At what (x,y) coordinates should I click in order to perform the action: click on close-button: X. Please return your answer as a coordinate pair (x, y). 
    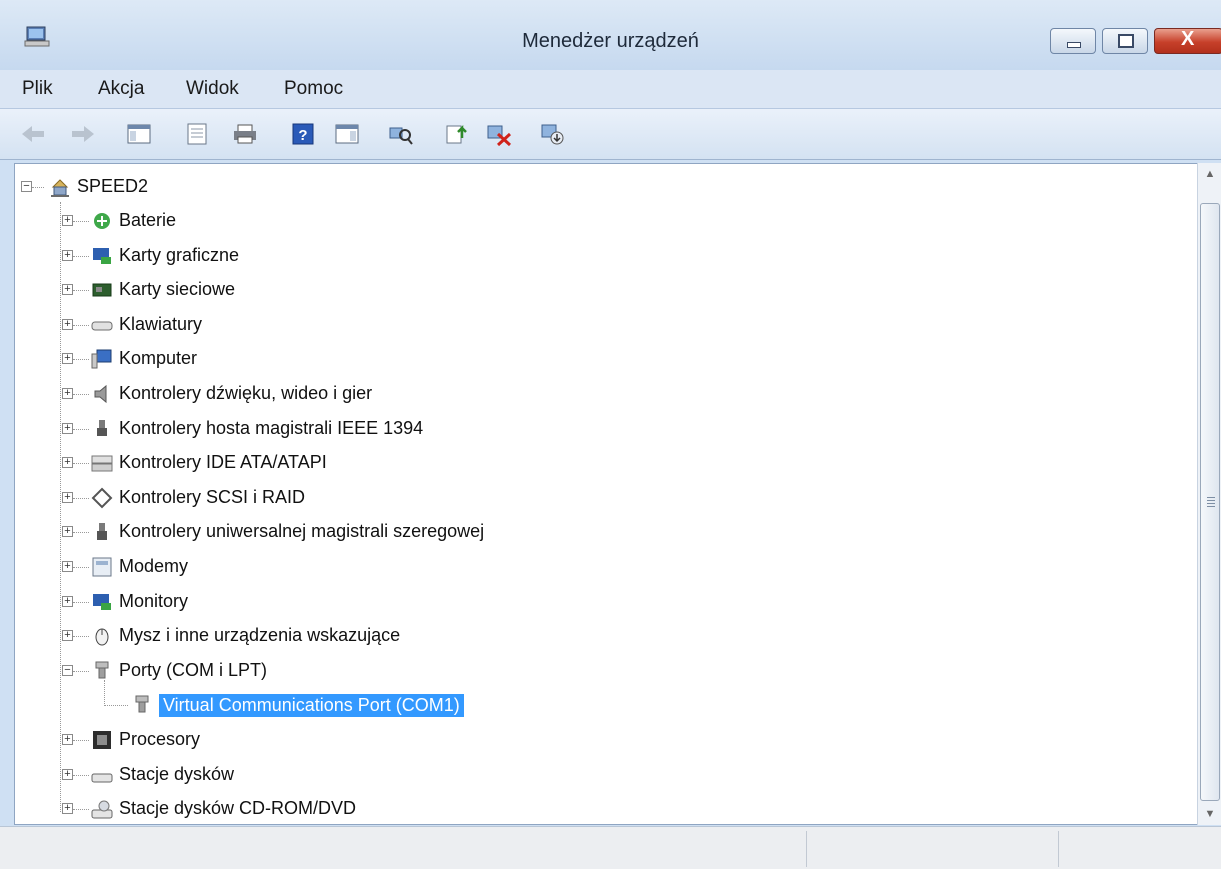
    Looking at the image, I should click on (1187, 41).